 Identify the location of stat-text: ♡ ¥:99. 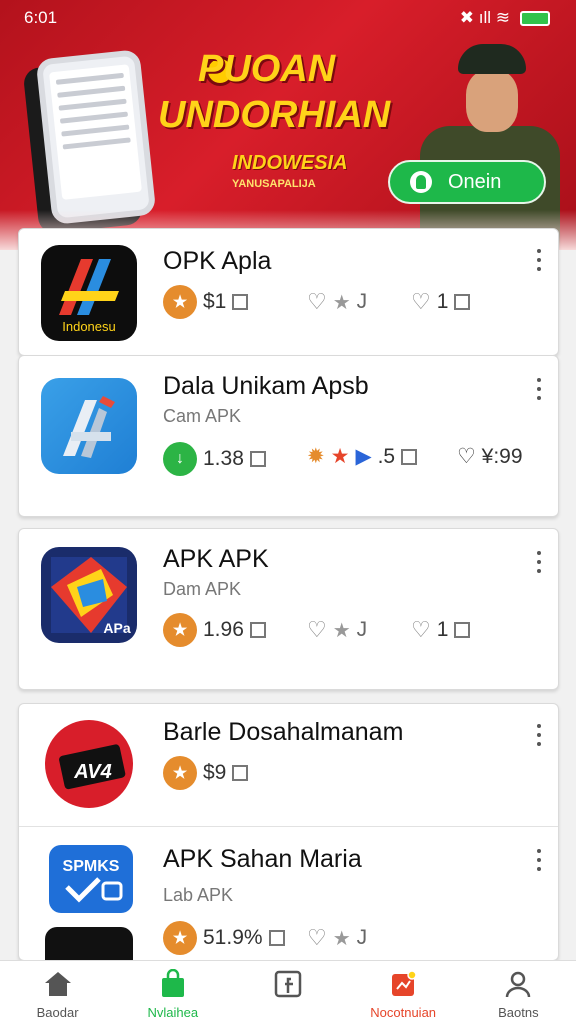
(490, 456).